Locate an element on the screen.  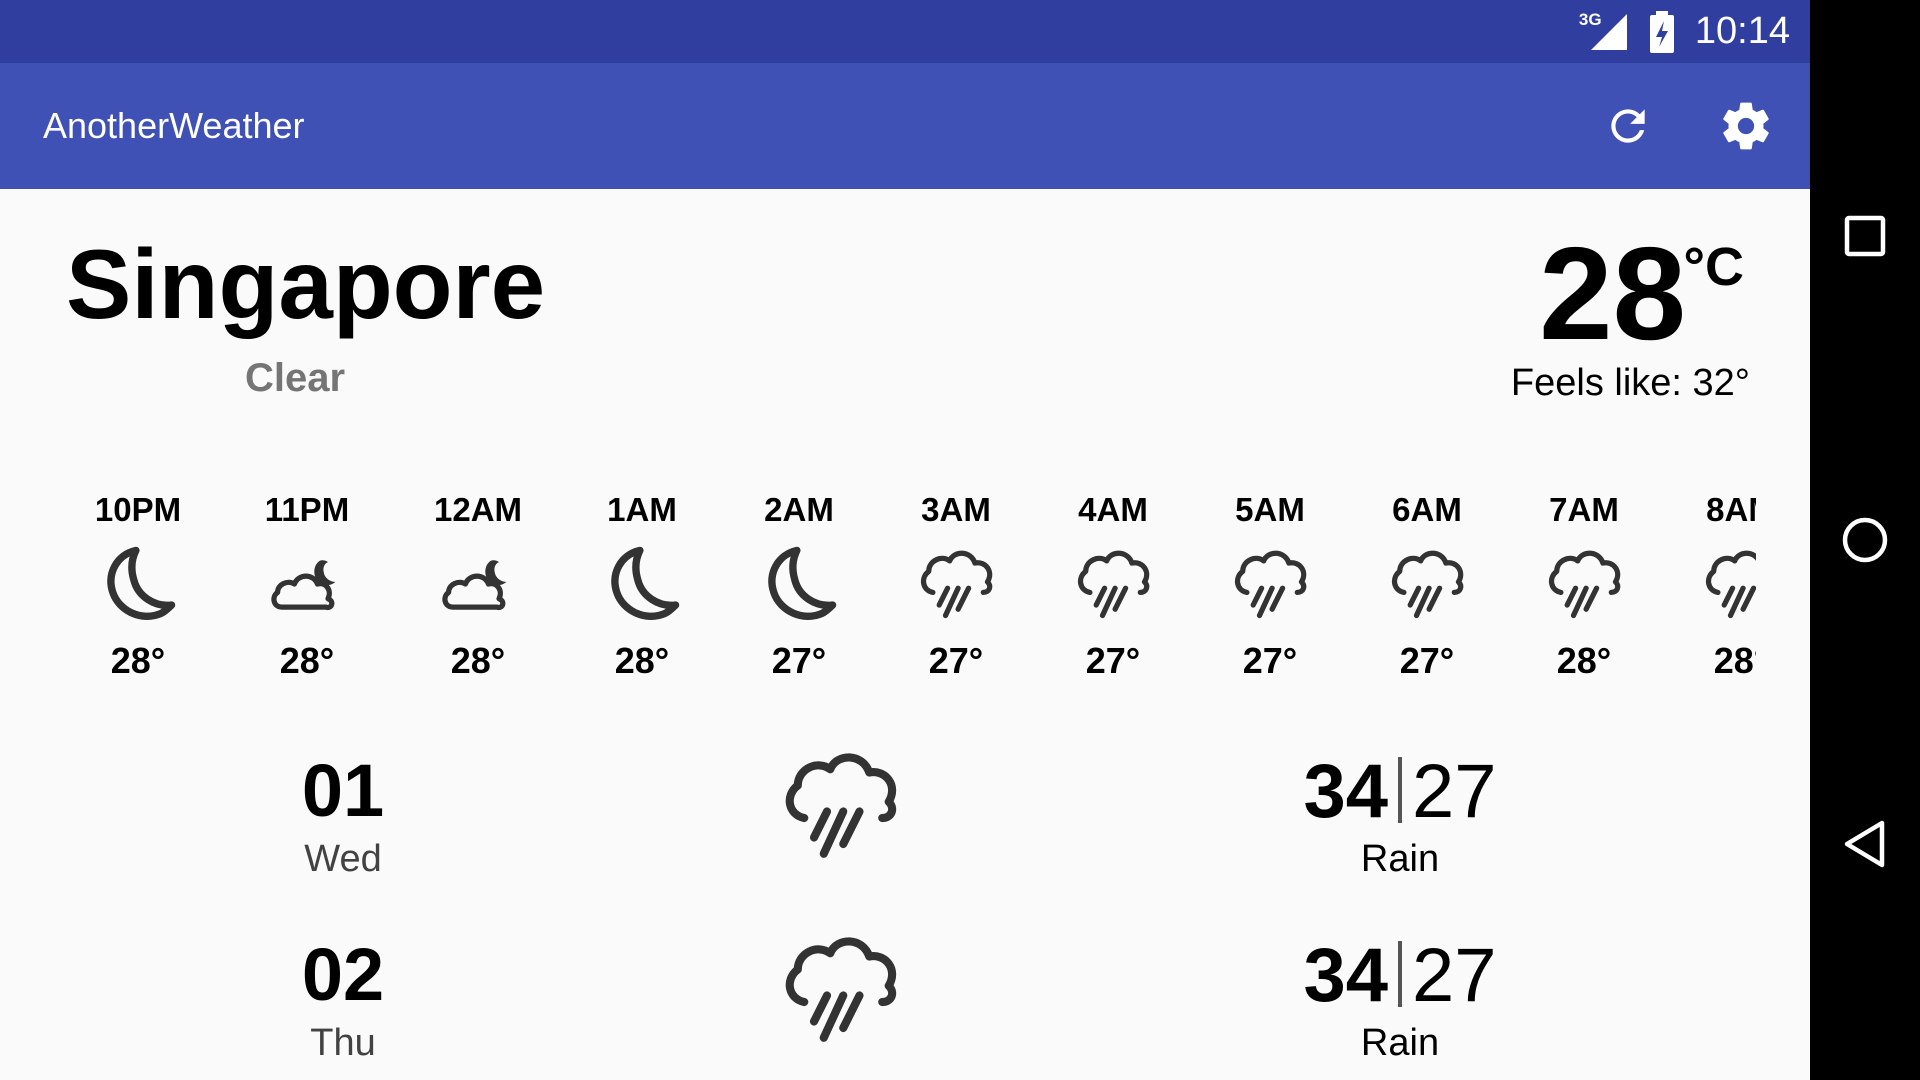
hourly-item: 11PM 28° is located at coordinates (307, 587).